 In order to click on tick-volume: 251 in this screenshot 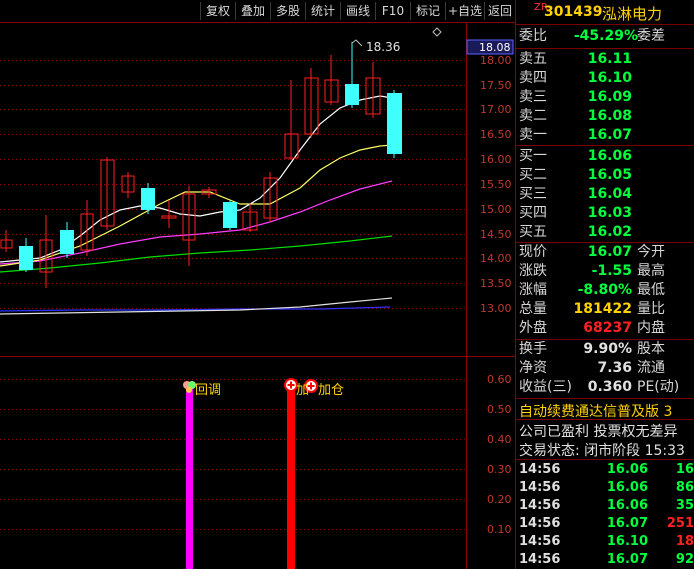, I will do `click(680, 523)`.